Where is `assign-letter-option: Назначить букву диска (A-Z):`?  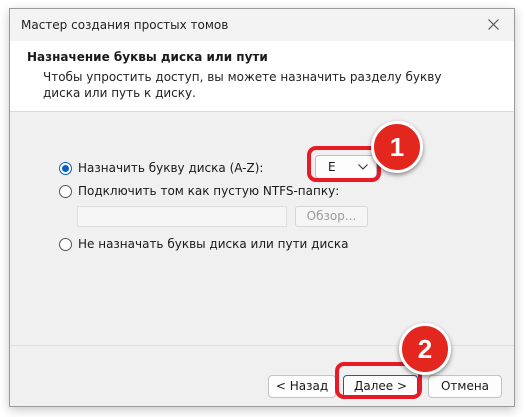 assign-letter-option: Назначить букву диска (A-Z): is located at coordinates (161, 168).